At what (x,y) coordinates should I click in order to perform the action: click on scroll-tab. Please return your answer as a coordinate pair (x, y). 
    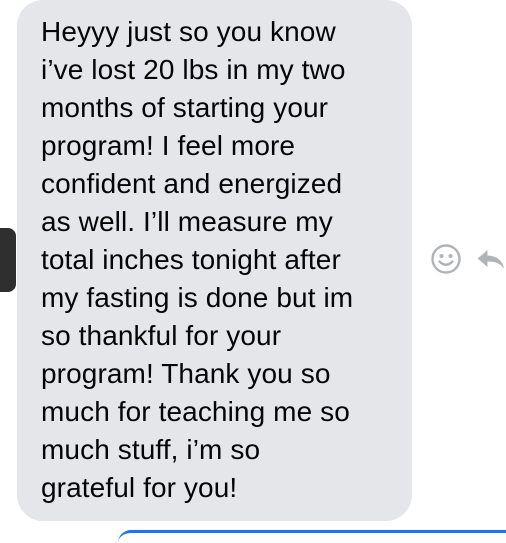
    Looking at the image, I should click on (8, 260).